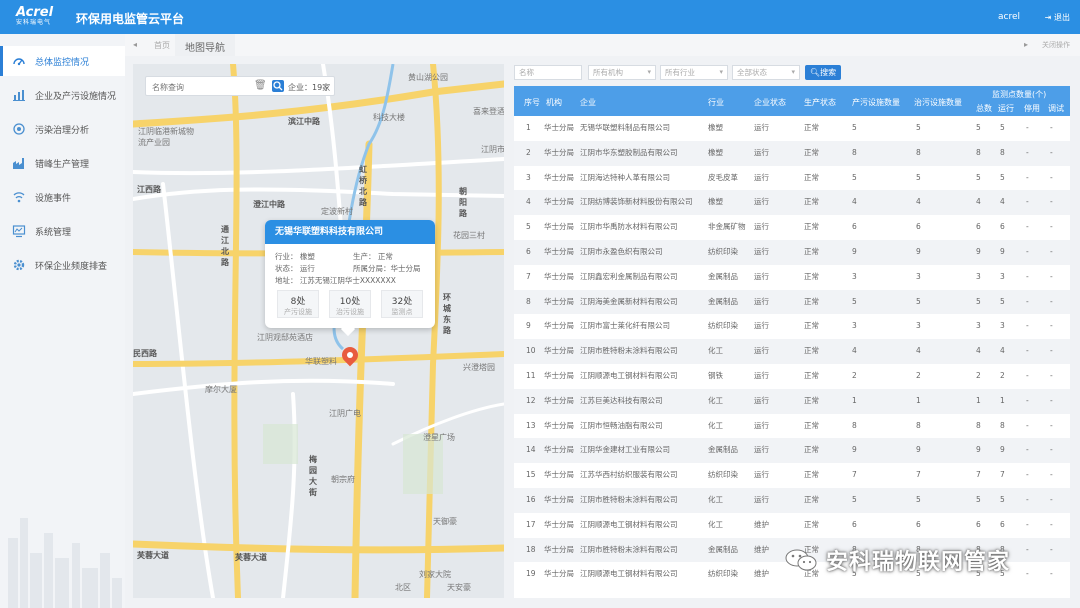  What do you see at coordinates (792, 277) in the screenshot?
I see `table-row: 7 华士分局 江阴鑫宏利金属制品有限公司 金属制品 运行 正常 3 3 3 3 - -` at bounding box center [792, 277].